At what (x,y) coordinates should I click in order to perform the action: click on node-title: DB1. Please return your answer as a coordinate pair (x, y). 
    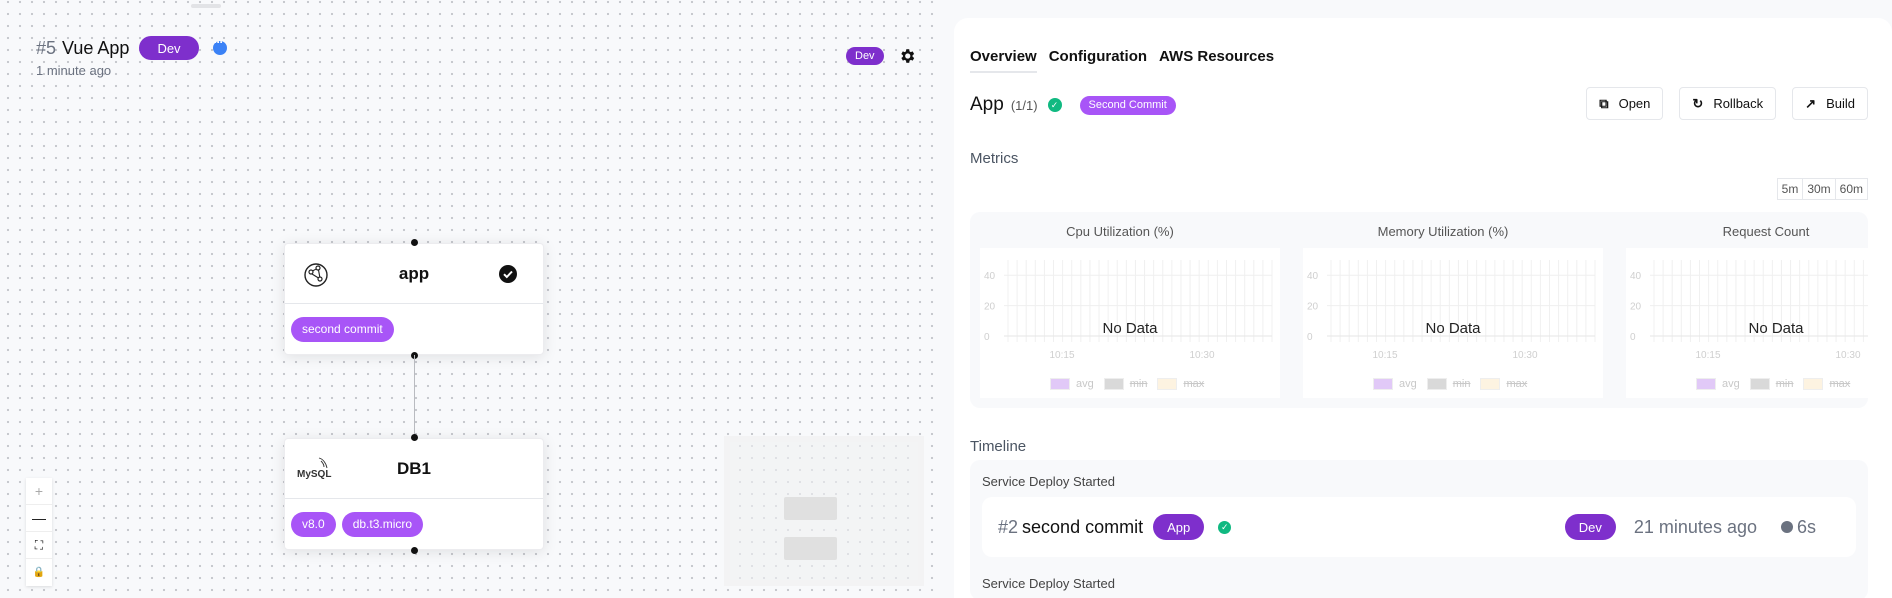
    Looking at the image, I should click on (413, 468).